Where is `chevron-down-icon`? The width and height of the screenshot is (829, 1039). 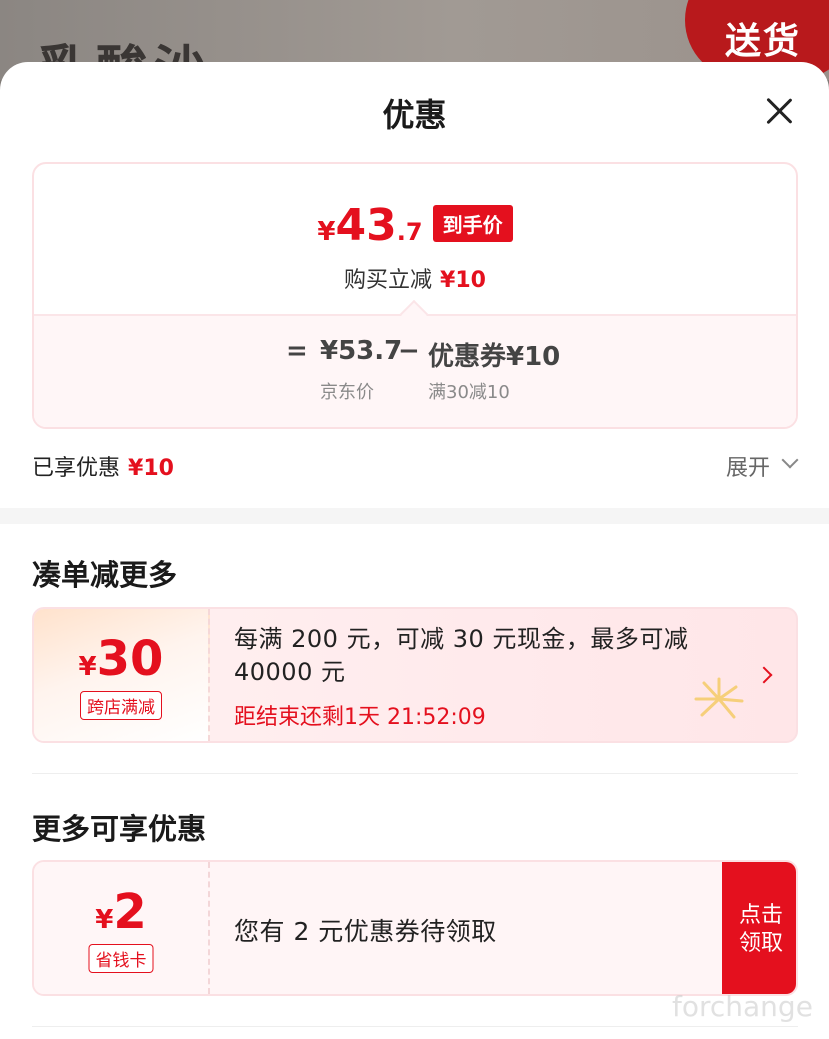 chevron-down-icon is located at coordinates (790, 460).